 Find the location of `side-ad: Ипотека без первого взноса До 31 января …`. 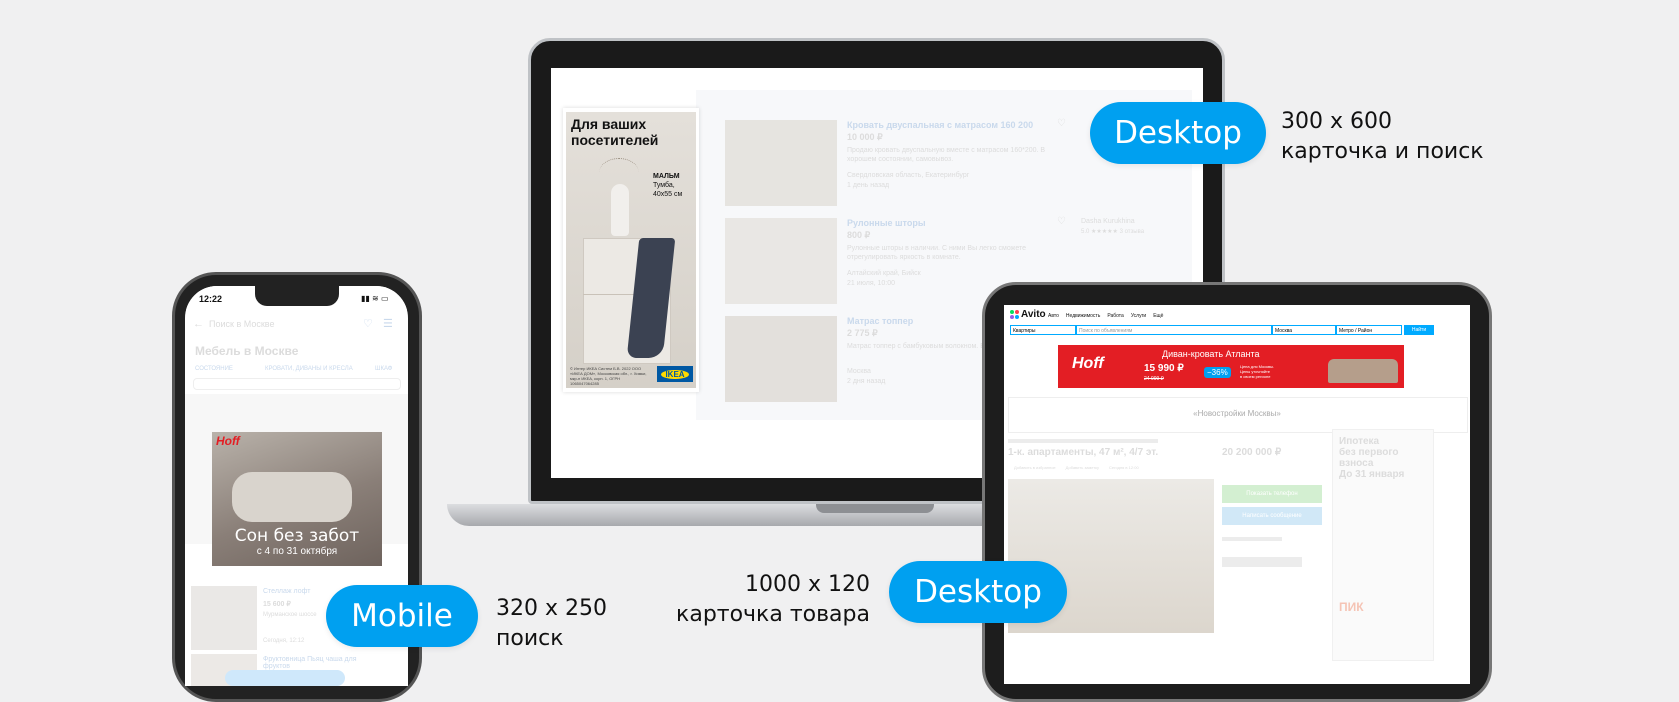

side-ad: Ипотека без первого взноса До 31 января … is located at coordinates (1383, 545).